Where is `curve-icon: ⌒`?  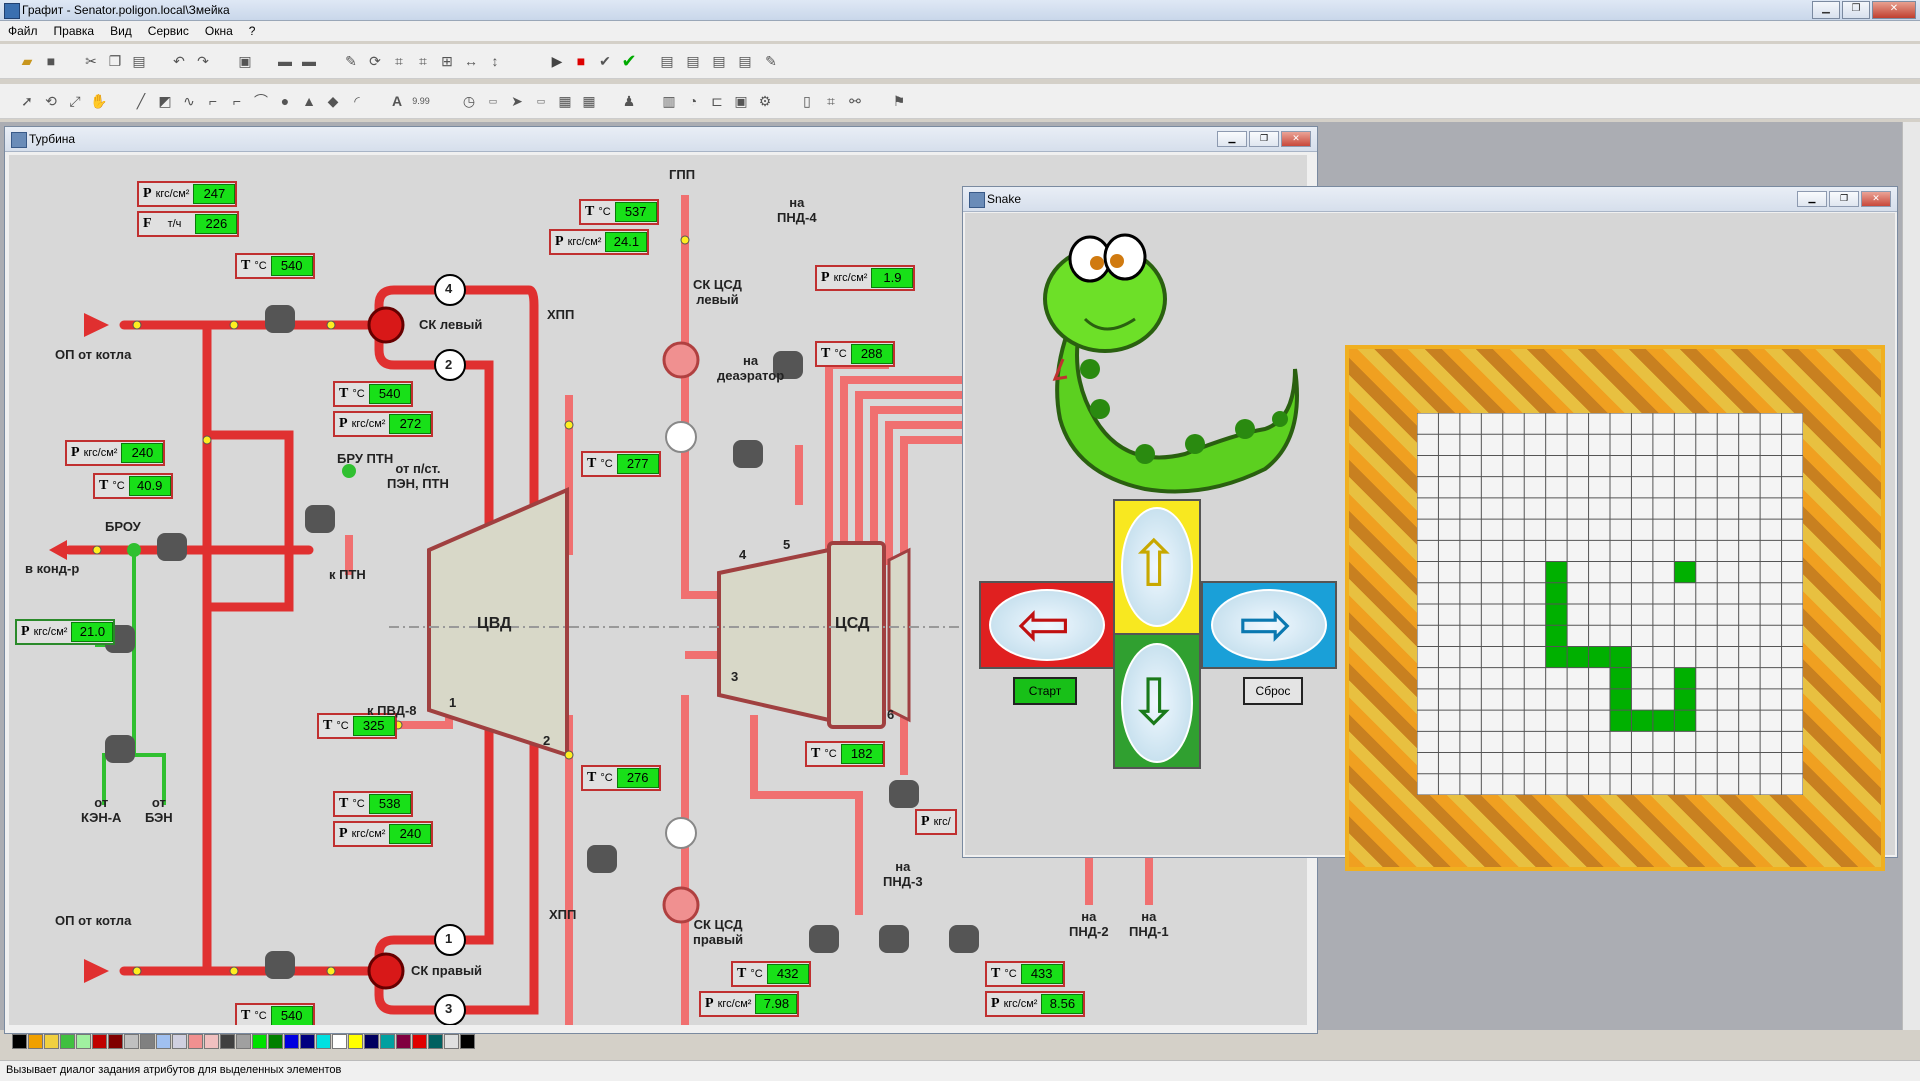
curve-icon: ⌒ is located at coordinates (261, 101).